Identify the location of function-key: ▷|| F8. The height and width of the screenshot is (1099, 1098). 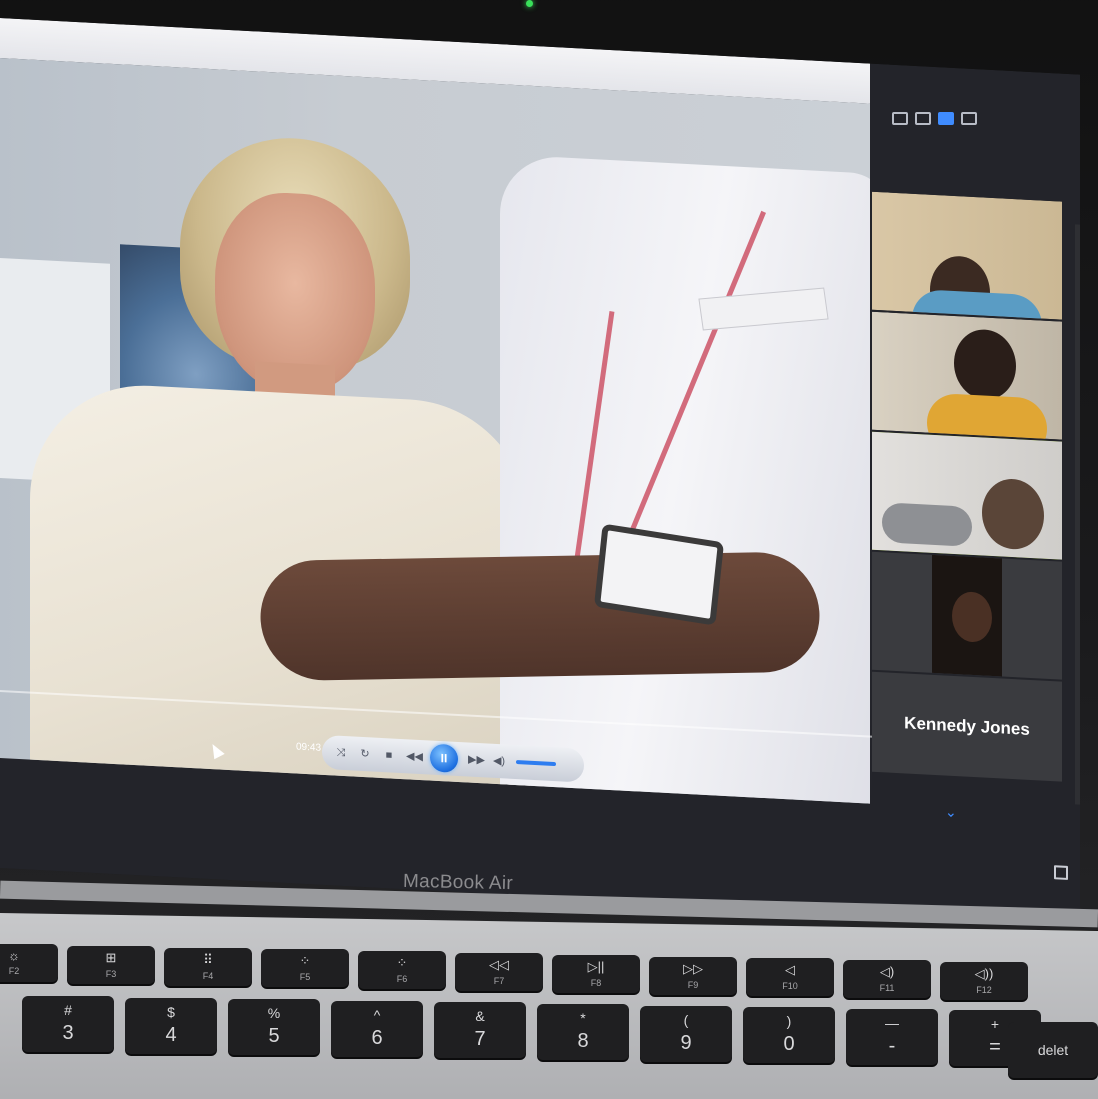
(596, 973).